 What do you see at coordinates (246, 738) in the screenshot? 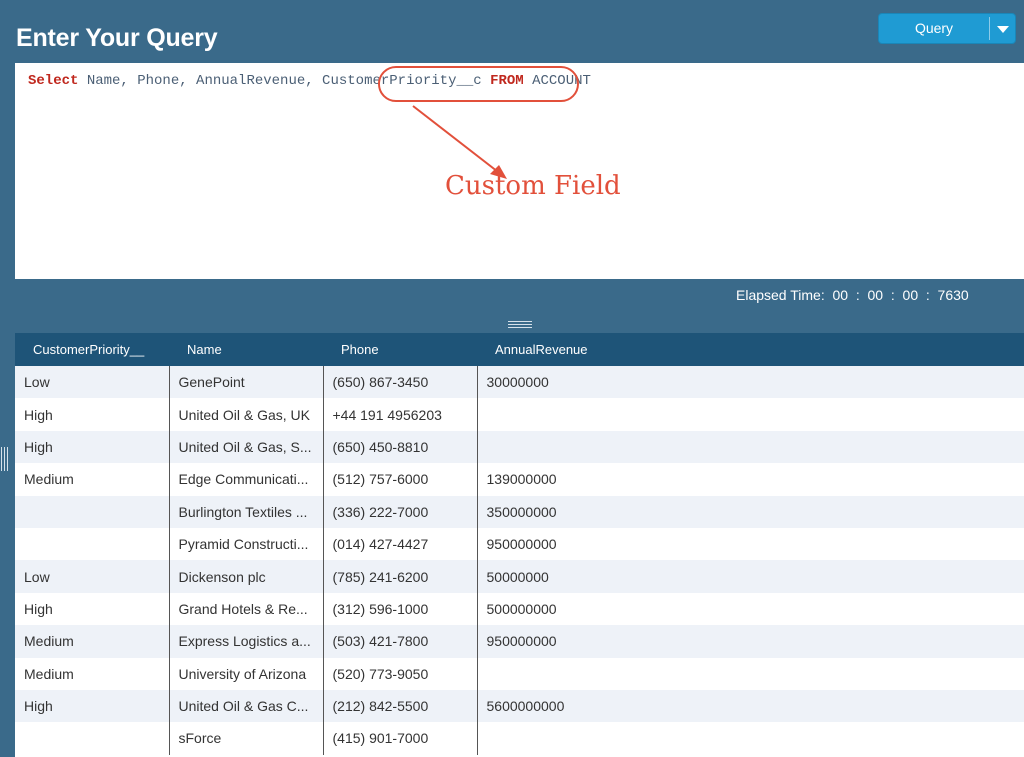
I see `cell-name: sForce` at bounding box center [246, 738].